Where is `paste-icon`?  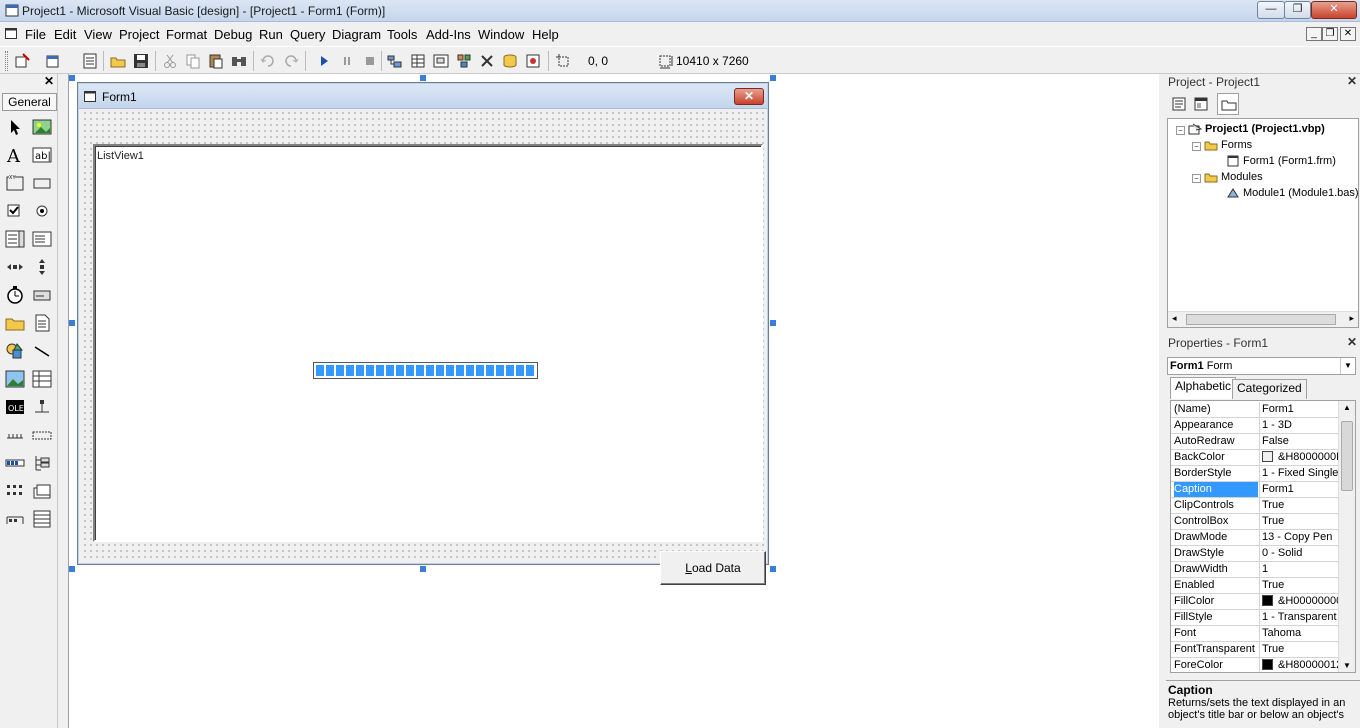
paste-icon is located at coordinates (216, 61).